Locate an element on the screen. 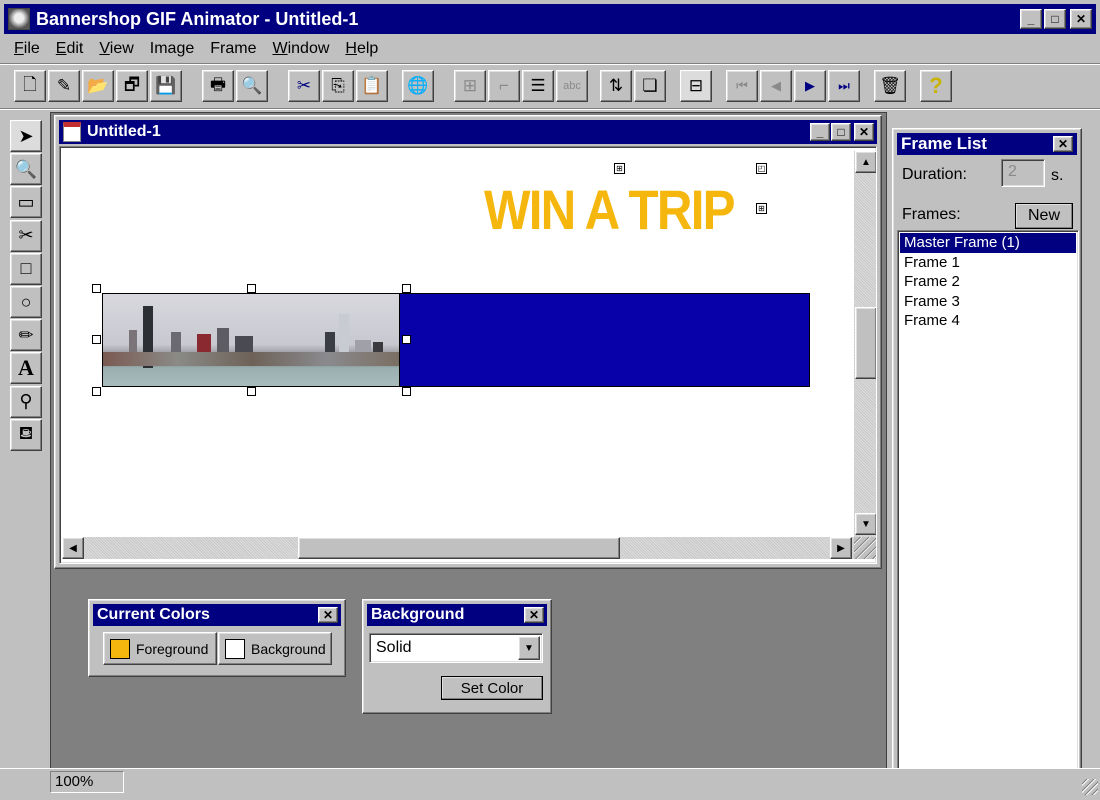  frame-list-title-bar: Frame List ✕ is located at coordinates (987, 144).